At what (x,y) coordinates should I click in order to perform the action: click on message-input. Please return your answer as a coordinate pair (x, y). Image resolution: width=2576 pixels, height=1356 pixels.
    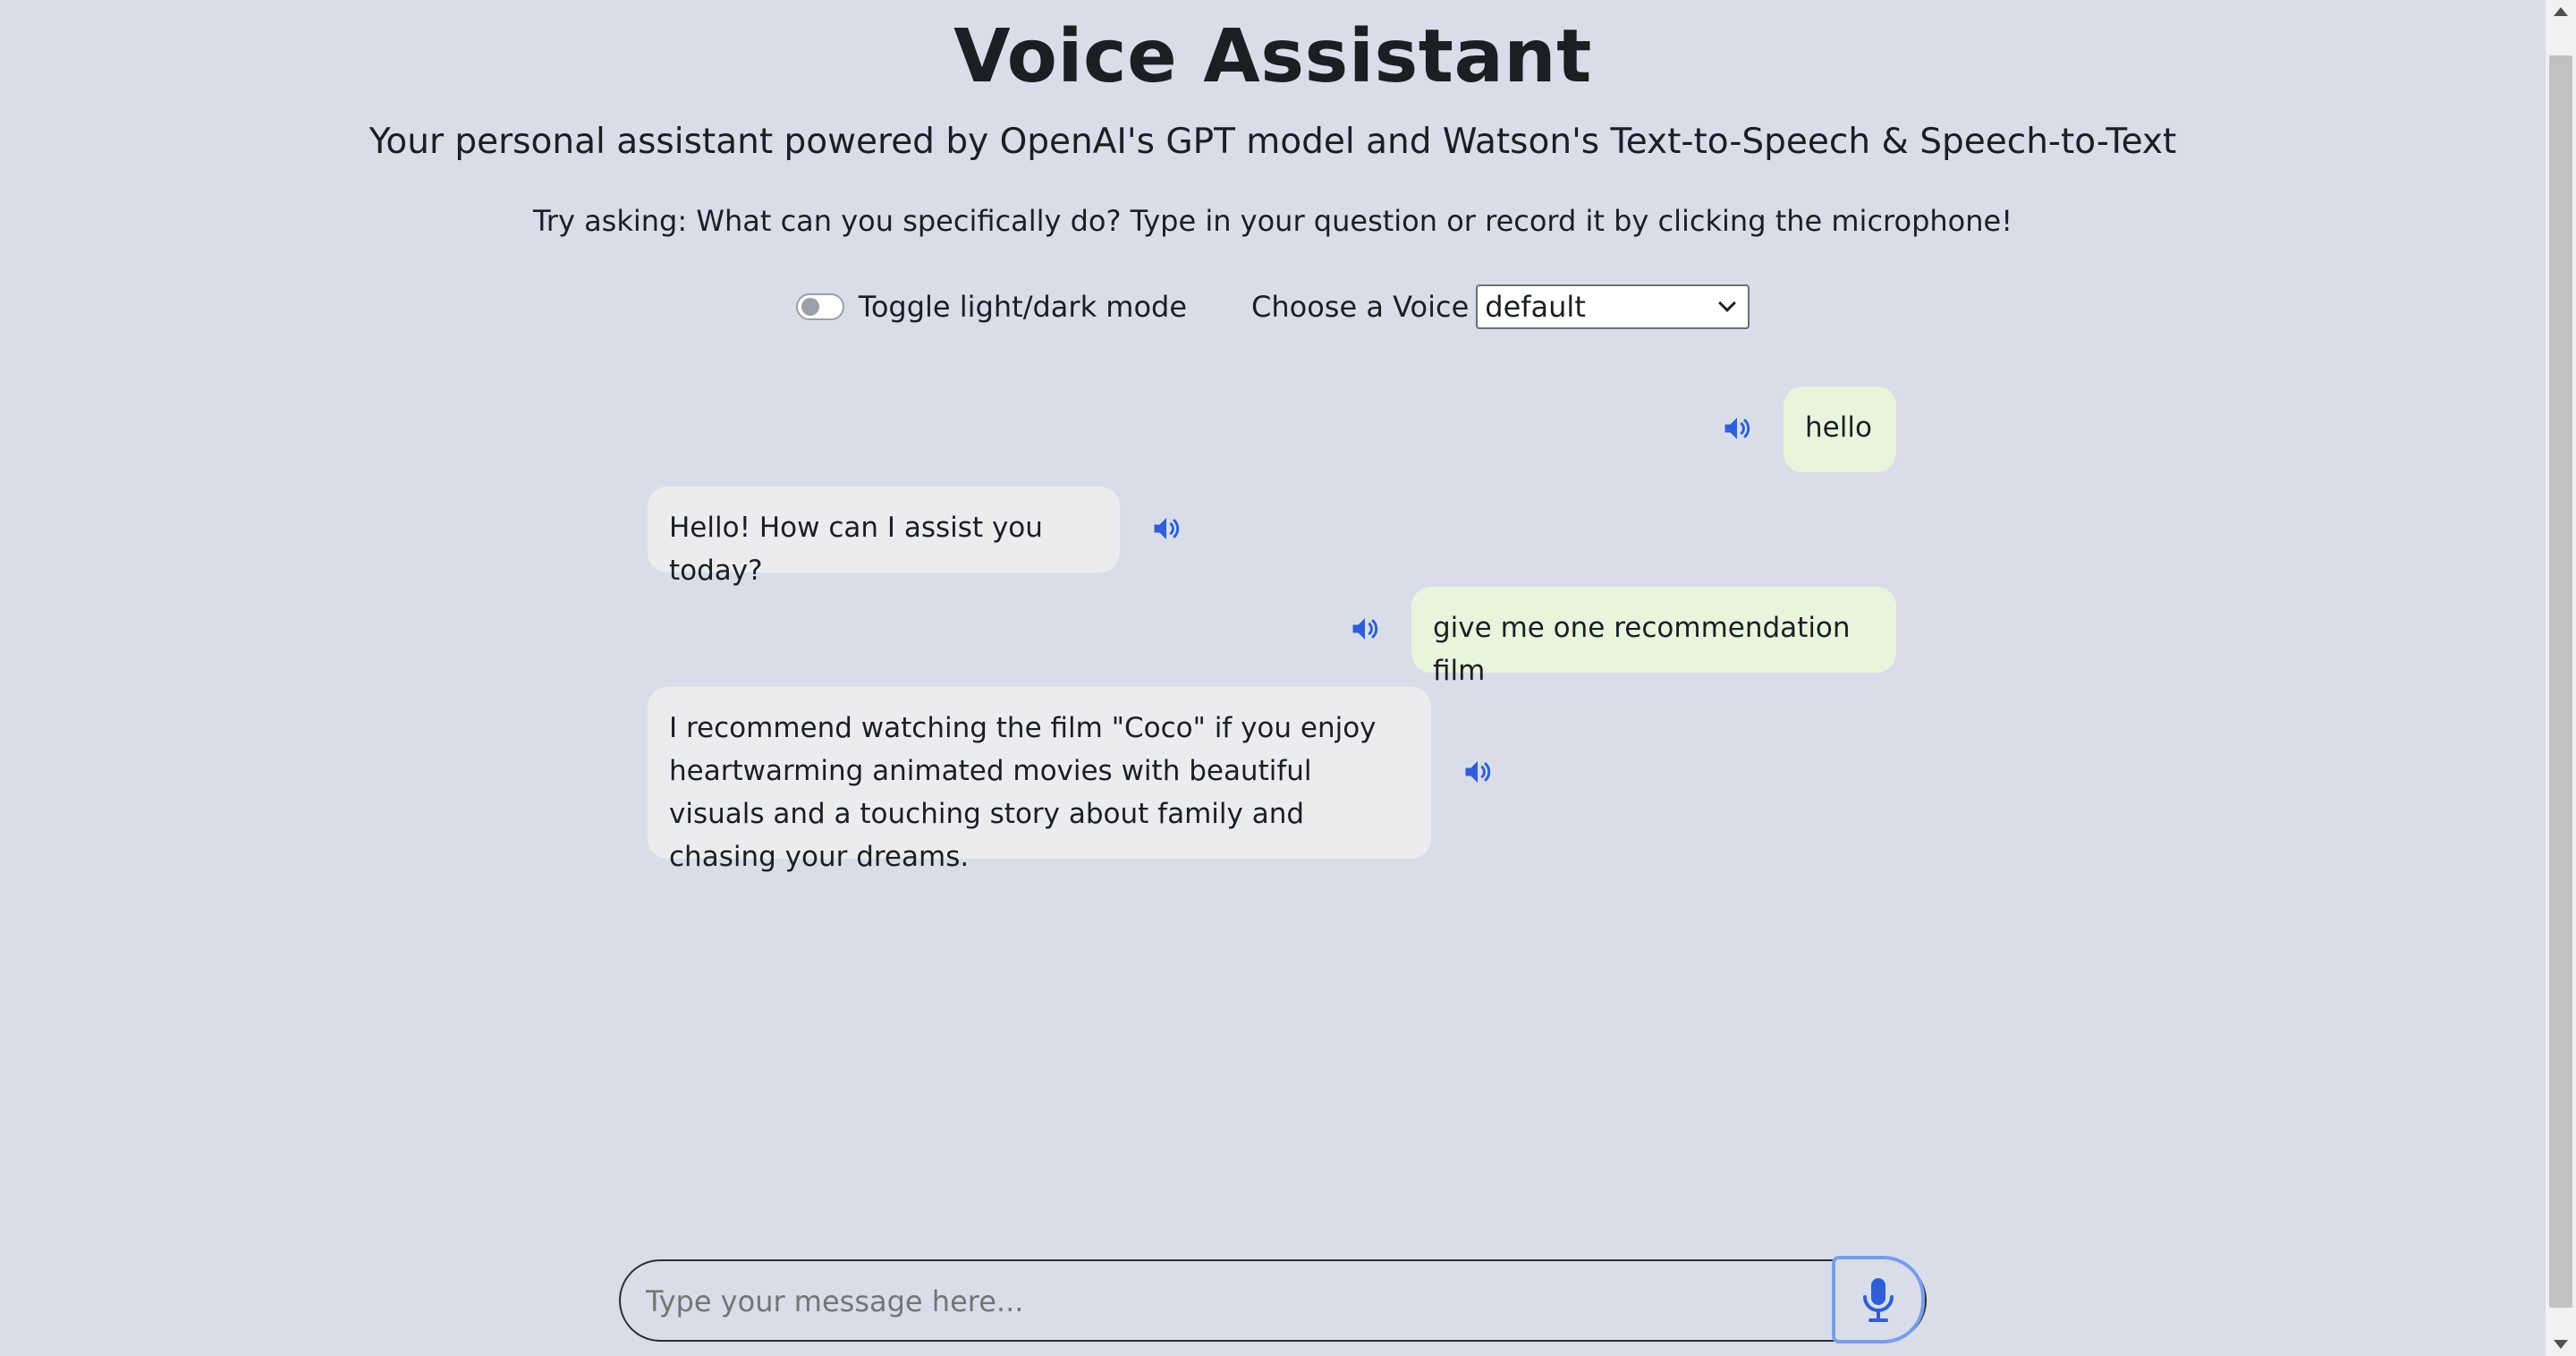
    Looking at the image, I should click on (1227, 1301).